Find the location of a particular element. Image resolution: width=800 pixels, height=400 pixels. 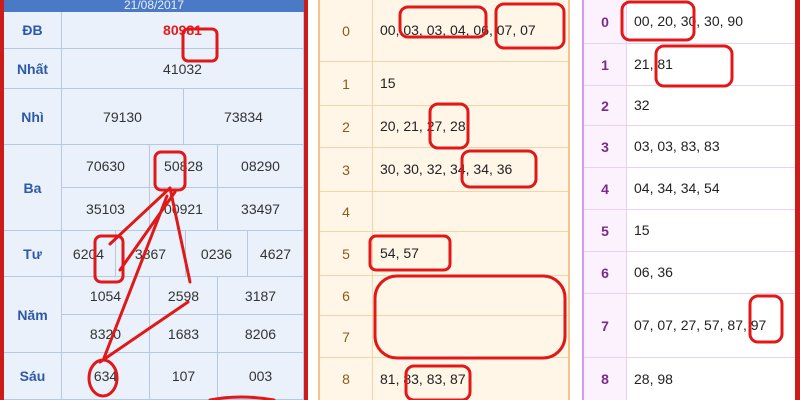

head-row-3: 3 30, 30, 32, 34, 34, 36 is located at coordinates (444, 170).